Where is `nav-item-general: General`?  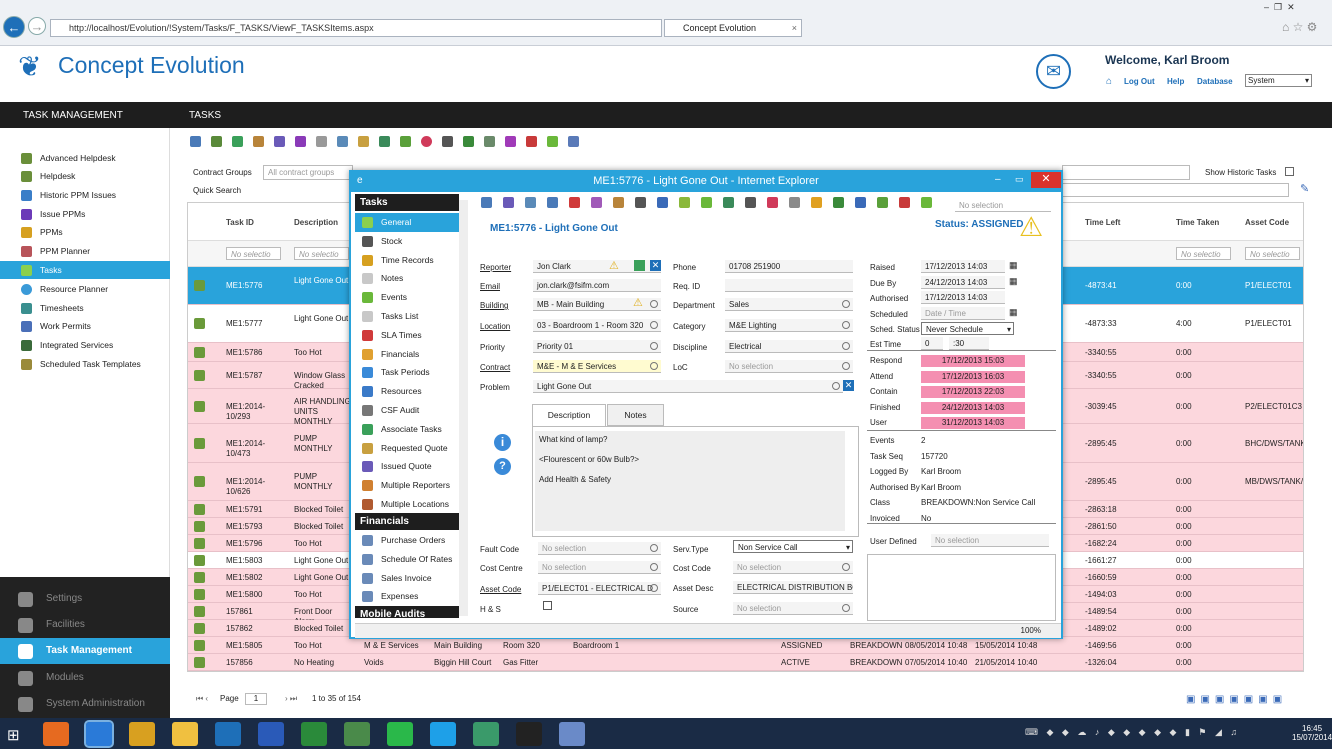
nav-item-general: General is located at coordinates (407, 222).